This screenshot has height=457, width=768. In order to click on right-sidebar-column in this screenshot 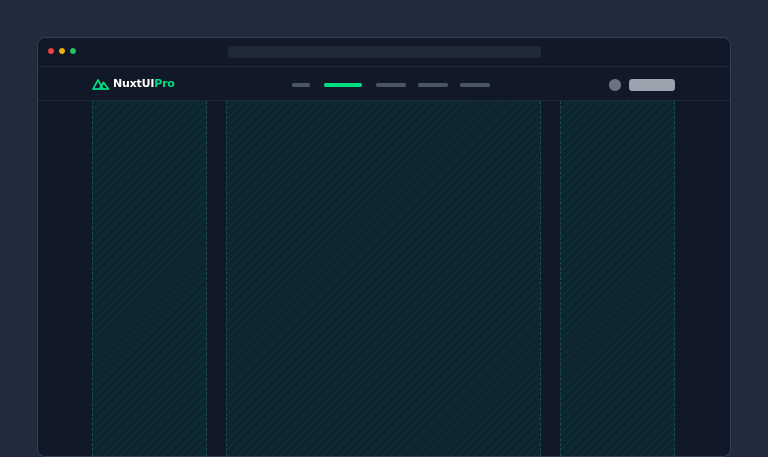, I will do `click(617, 278)`.